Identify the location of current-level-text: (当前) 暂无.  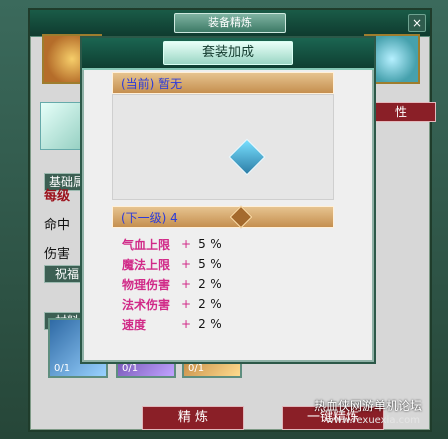
(152, 84).